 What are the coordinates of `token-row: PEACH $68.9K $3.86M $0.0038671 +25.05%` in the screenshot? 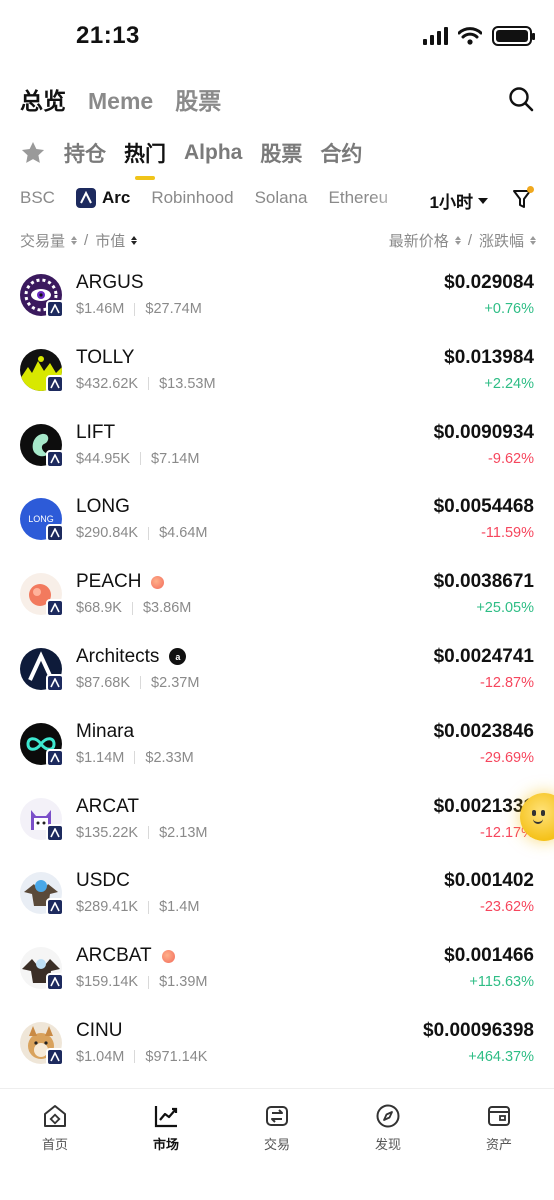 It's located at (277, 592).